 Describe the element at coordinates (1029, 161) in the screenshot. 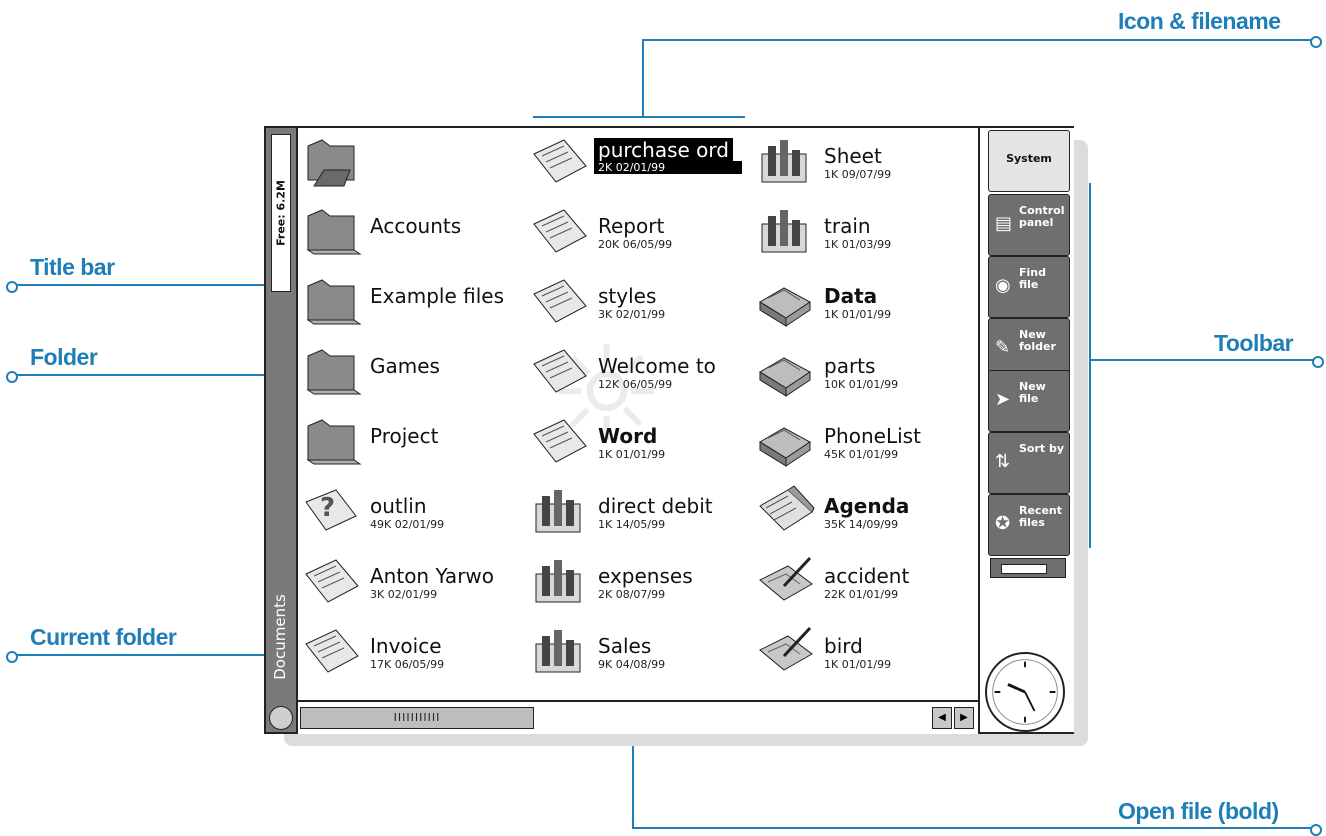

I see `system-button: System` at that location.